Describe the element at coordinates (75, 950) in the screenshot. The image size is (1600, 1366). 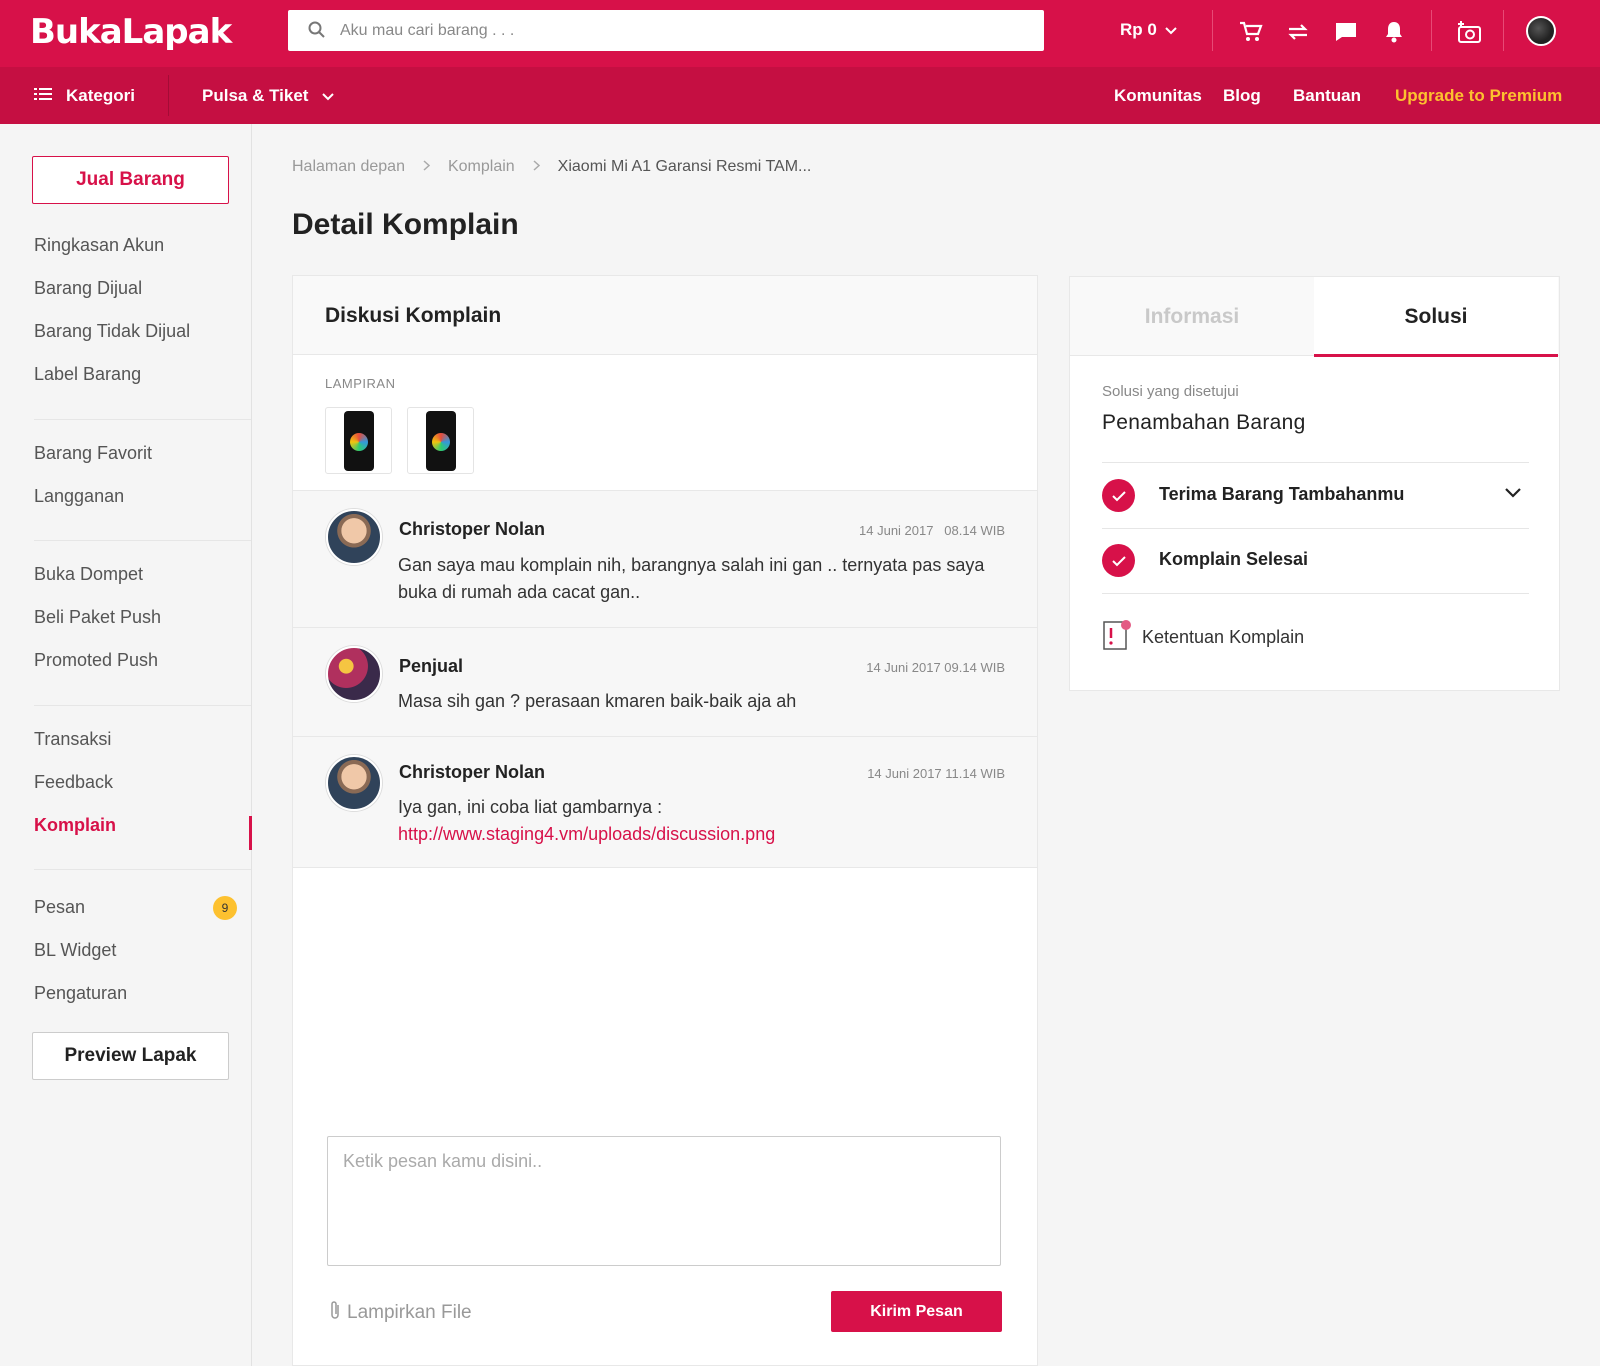
I see `sidebar-item-bl-widget: BL Widget` at that location.